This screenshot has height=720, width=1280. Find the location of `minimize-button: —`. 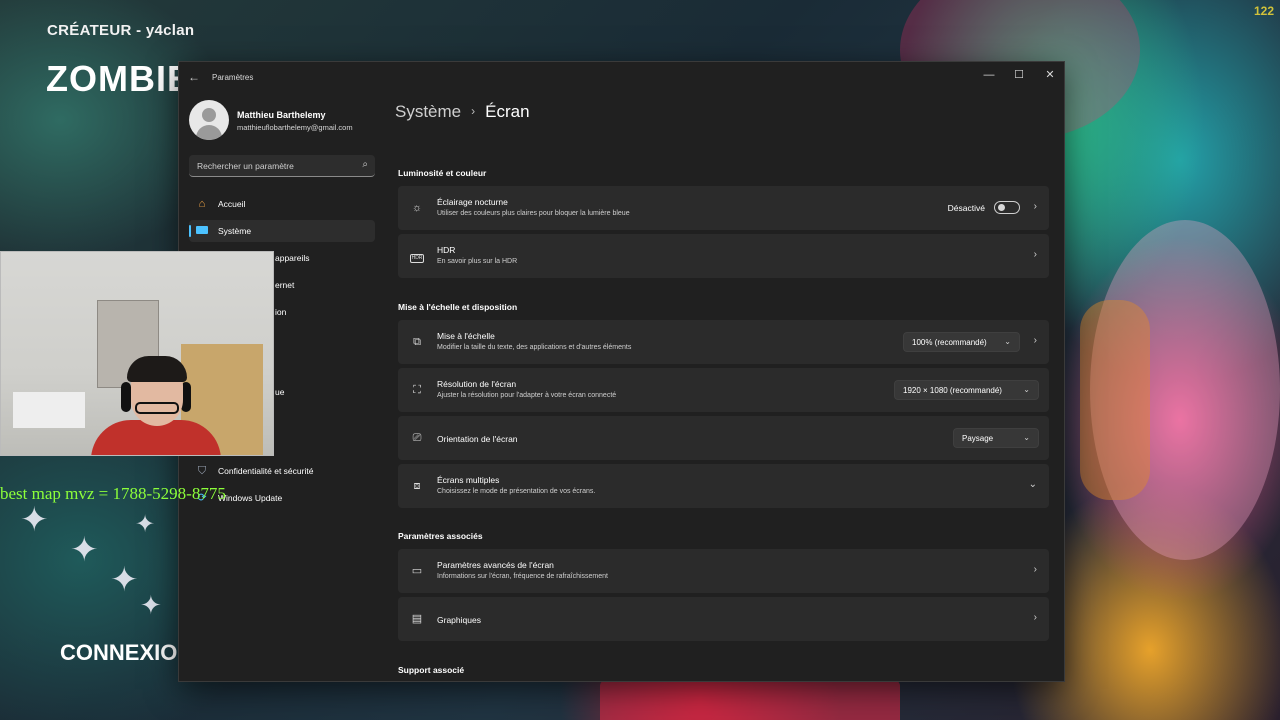

minimize-button: — is located at coordinates (989, 75).